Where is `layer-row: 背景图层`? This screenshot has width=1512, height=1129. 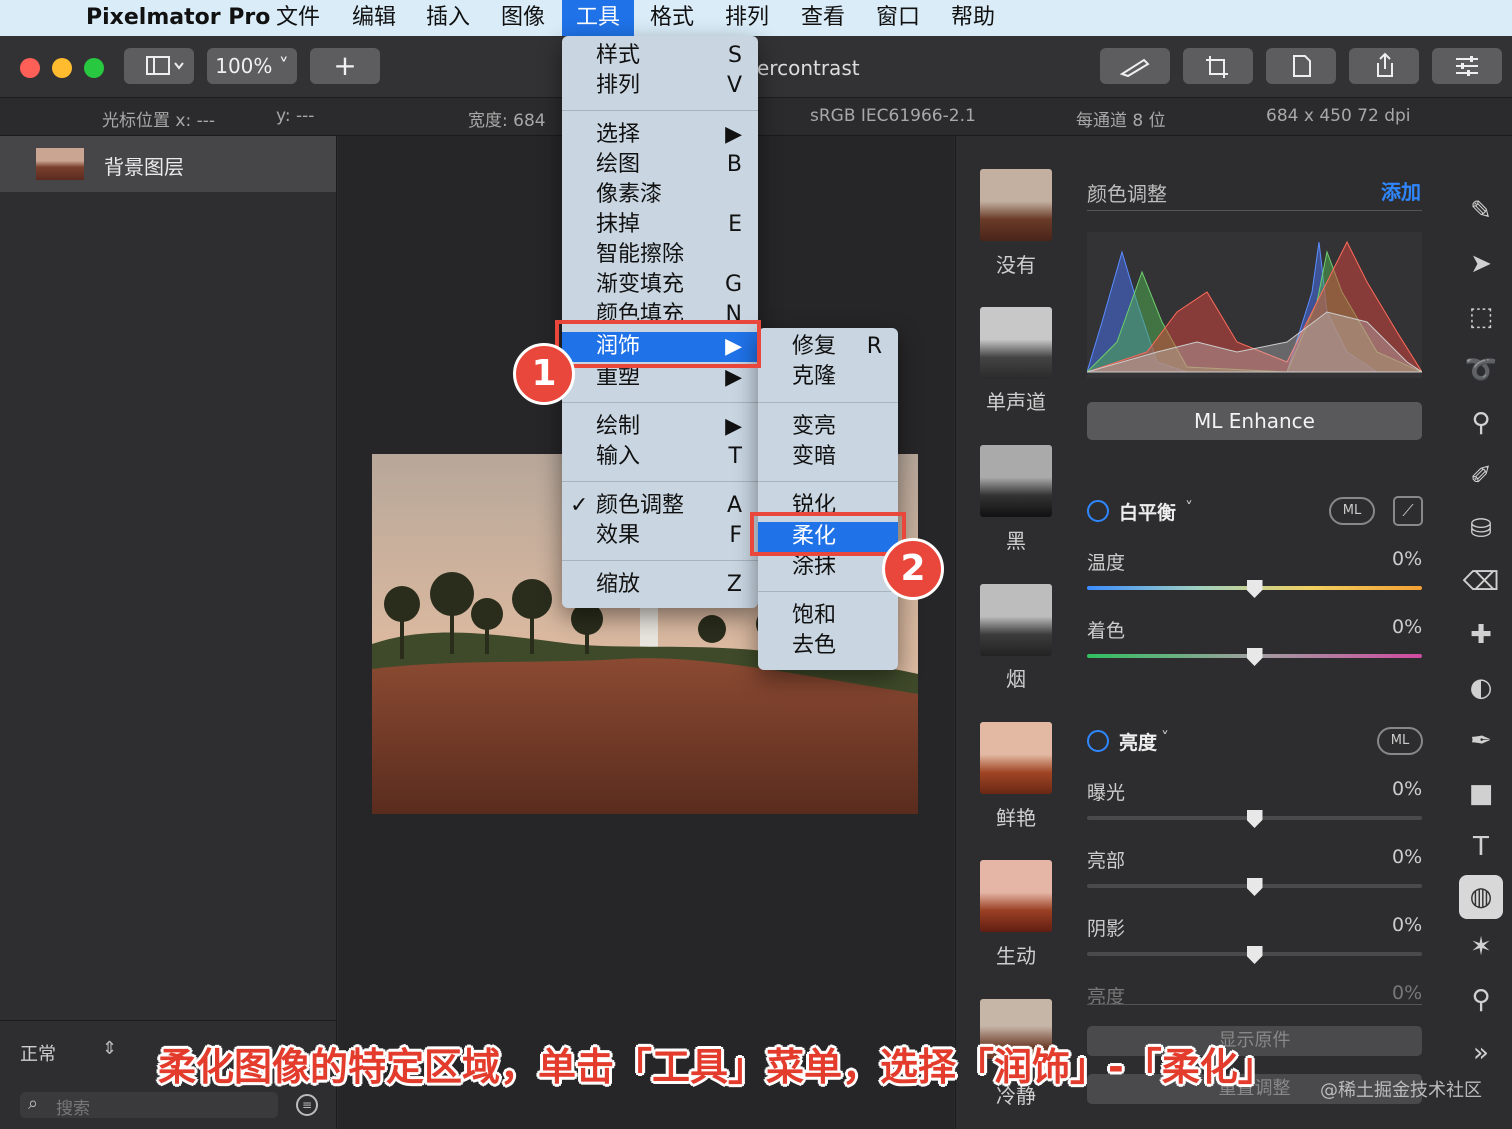 layer-row: 背景图层 is located at coordinates (168, 164).